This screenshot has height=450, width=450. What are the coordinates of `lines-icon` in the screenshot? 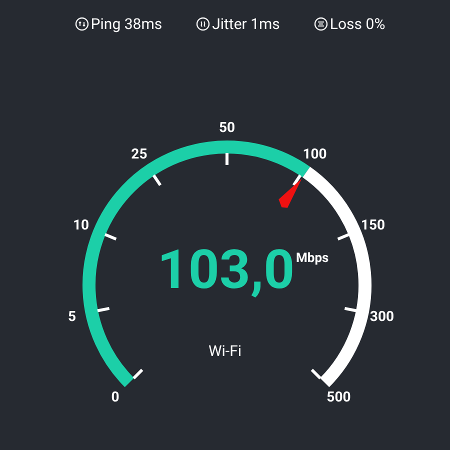 It's located at (321, 24).